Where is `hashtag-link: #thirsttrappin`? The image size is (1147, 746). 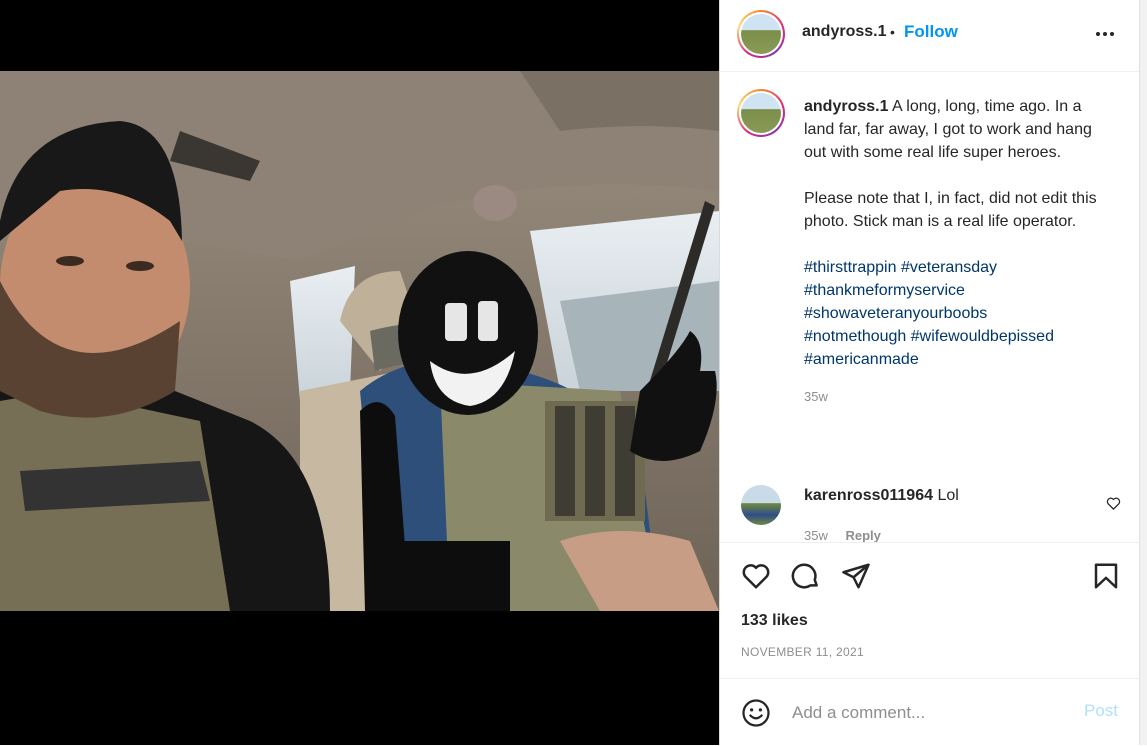
hashtag-link: #thirsttrappin is located at coordinates (850, 267).